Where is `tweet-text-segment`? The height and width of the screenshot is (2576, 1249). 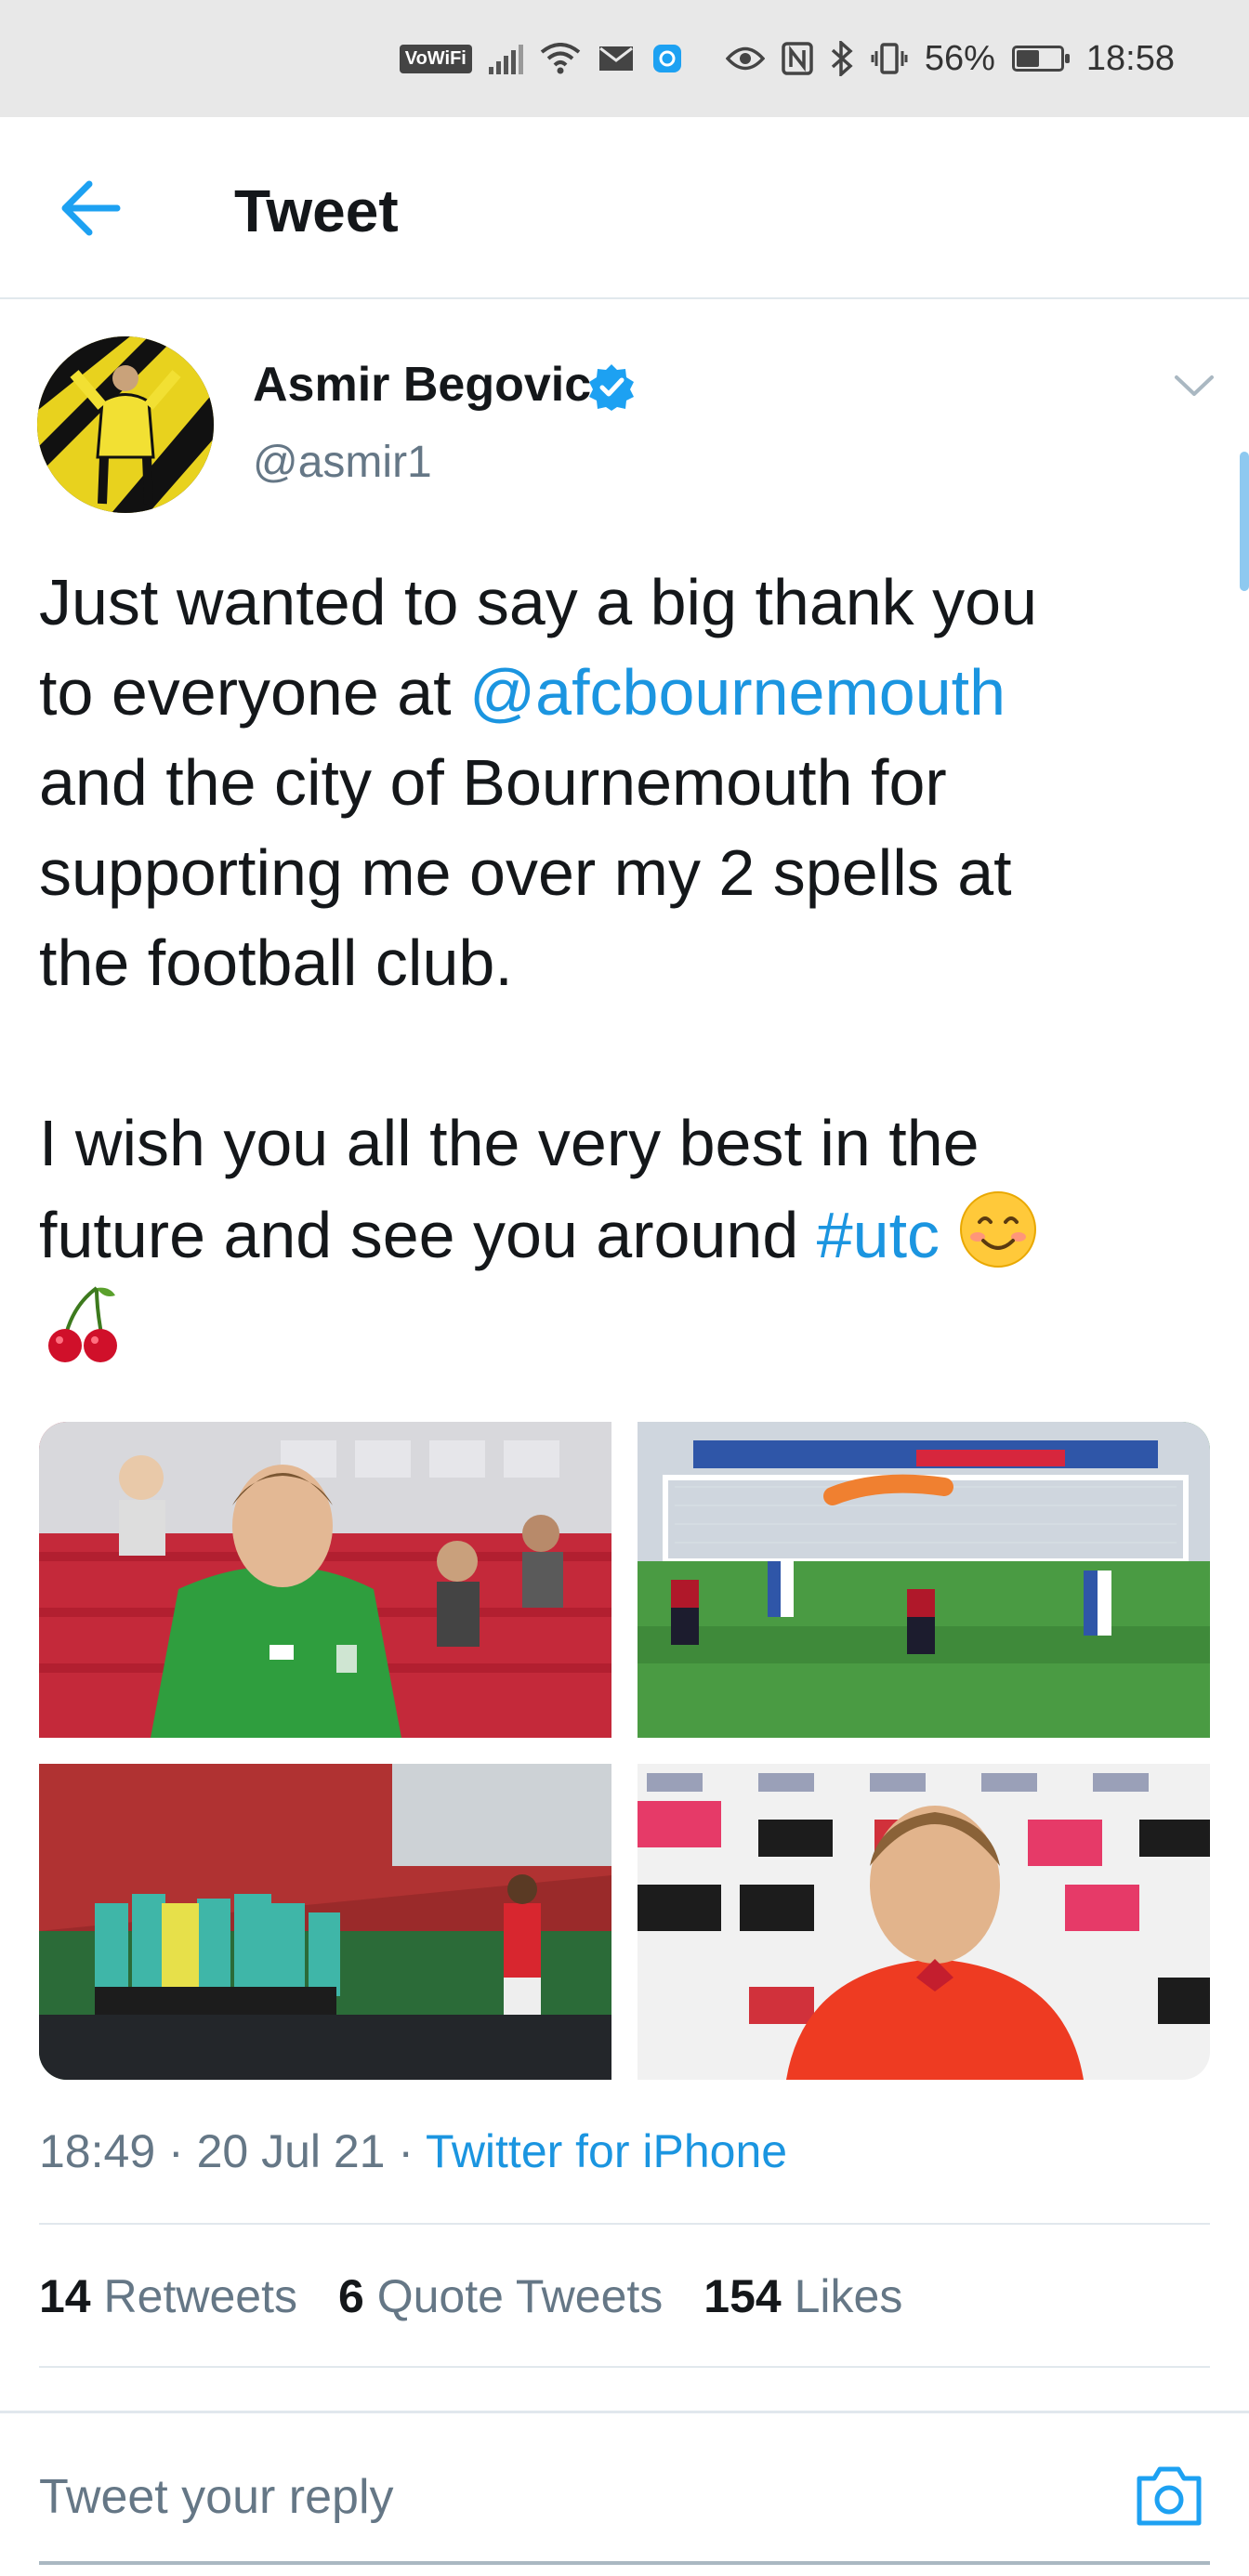
tweet-text-segment is located at coordinates (948, 1235).